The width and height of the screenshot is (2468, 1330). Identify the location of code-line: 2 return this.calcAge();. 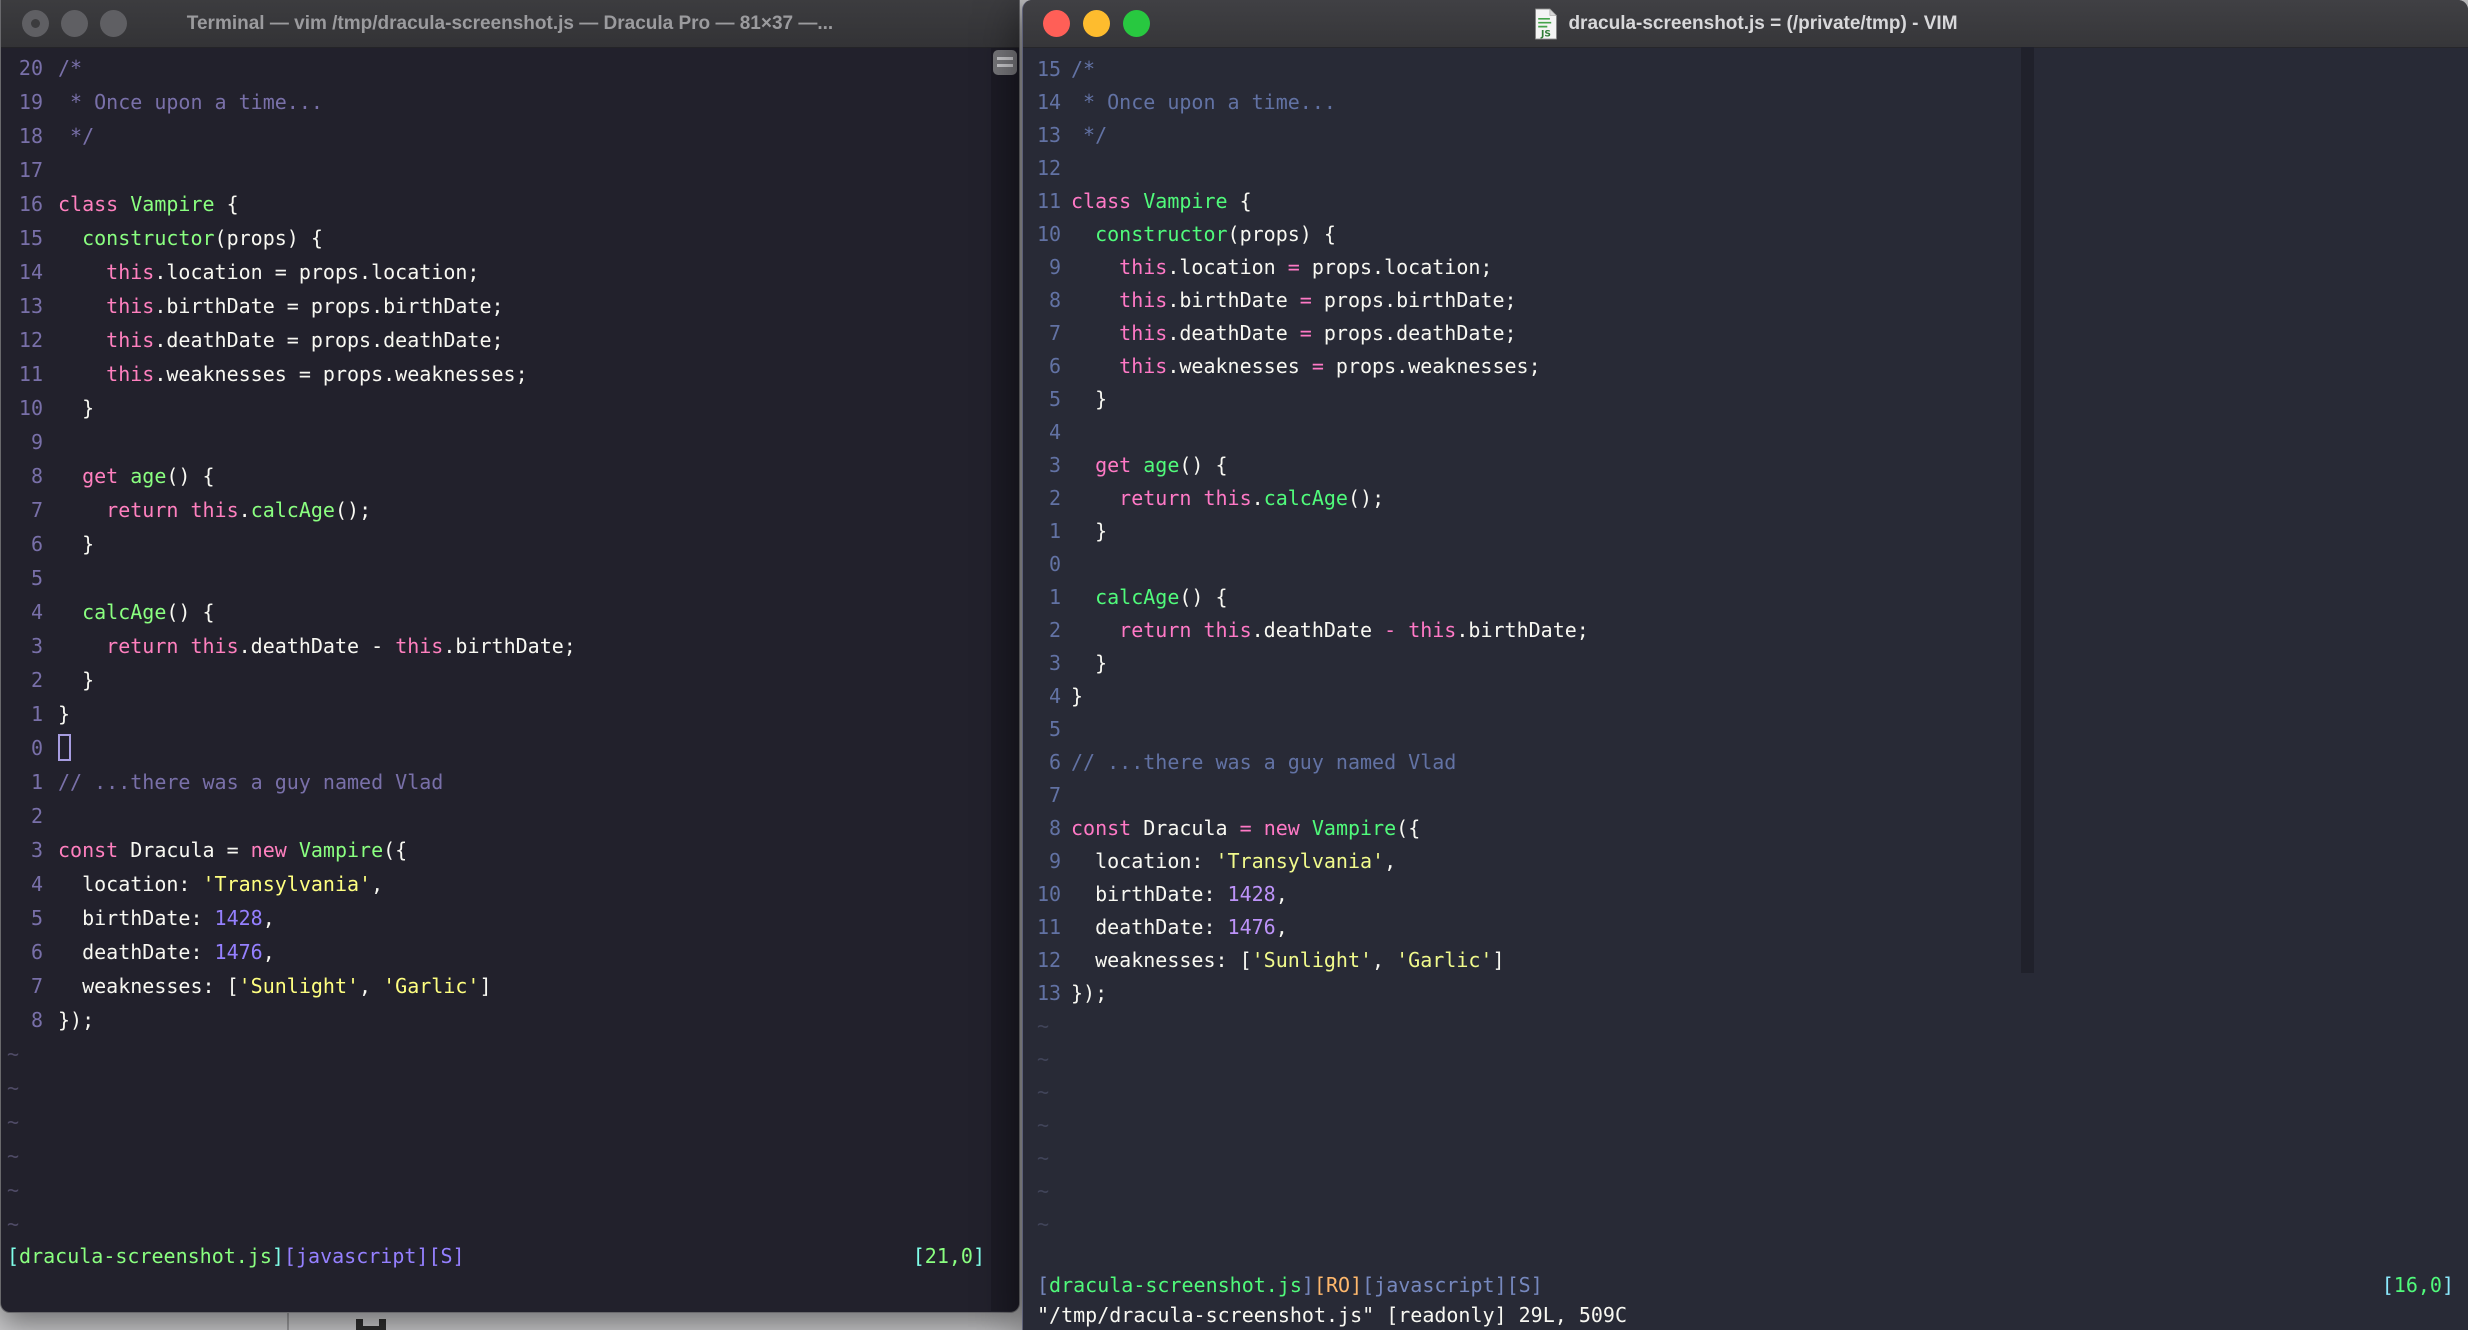
(1744, 498).